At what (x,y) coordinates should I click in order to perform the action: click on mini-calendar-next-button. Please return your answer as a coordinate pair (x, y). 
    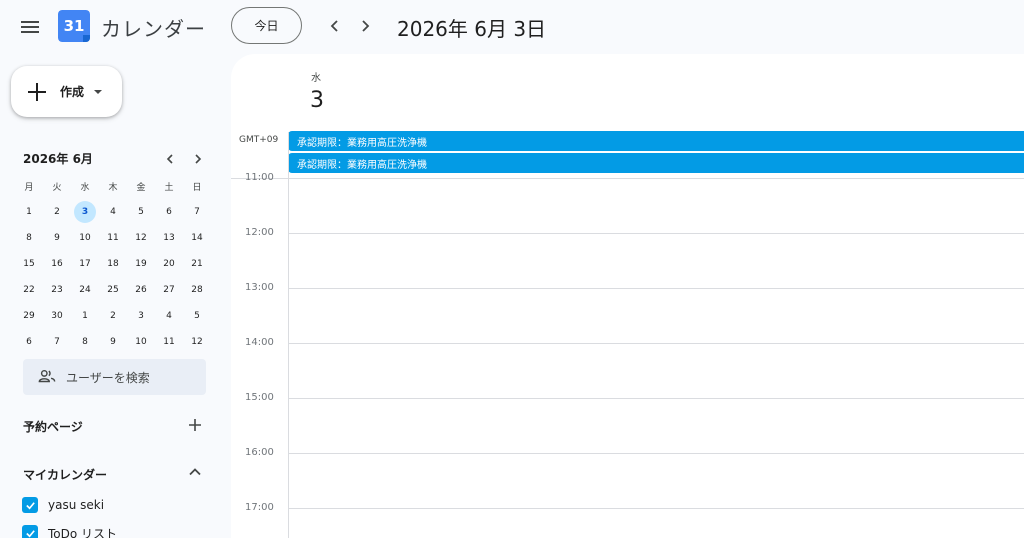
    Looking at the image, I should click on (198, 159).